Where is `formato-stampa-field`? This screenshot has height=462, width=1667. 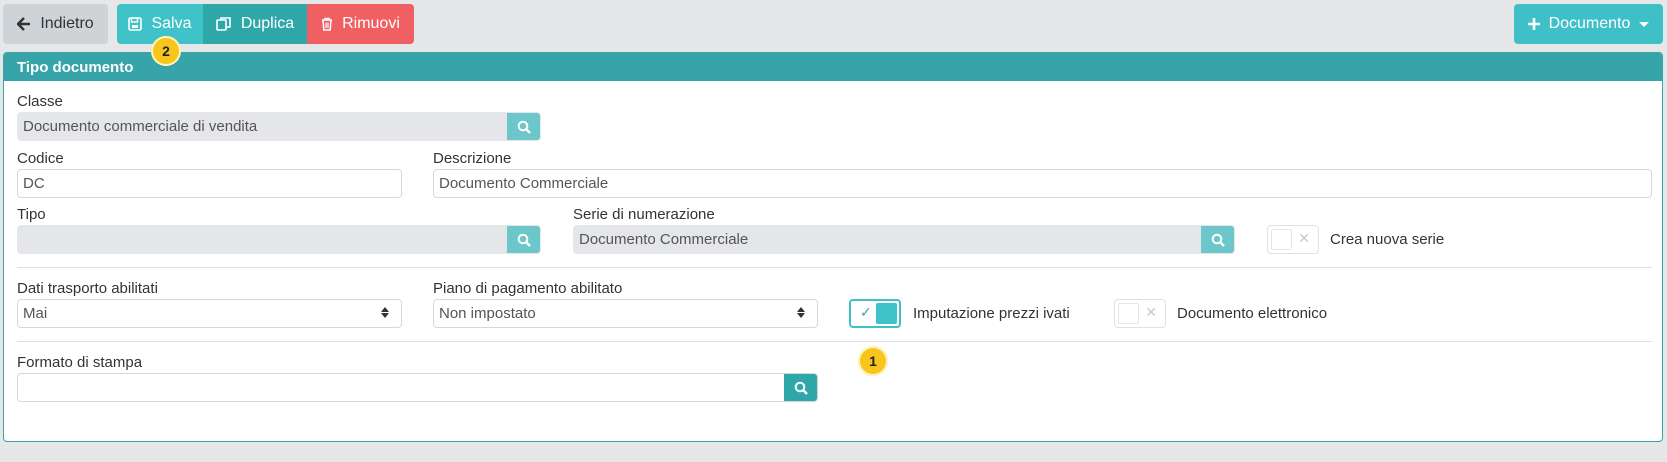 formato-stampa-field is located at coordinates (417, 387).